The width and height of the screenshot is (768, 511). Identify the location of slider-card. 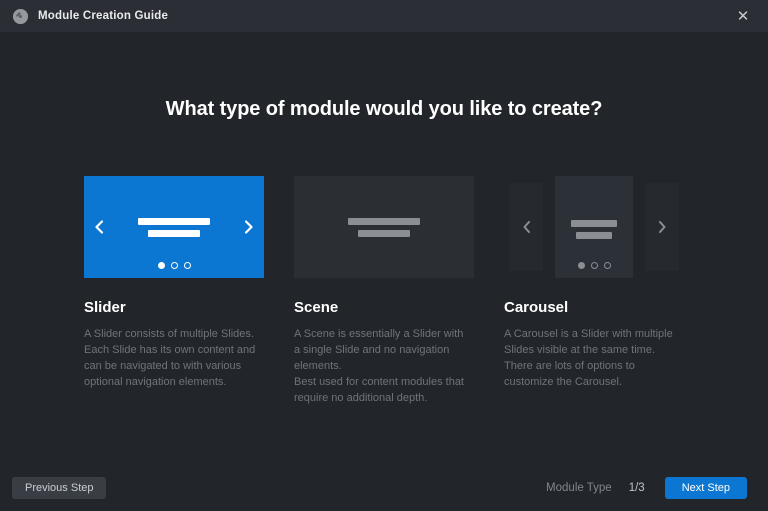
(174, 227).